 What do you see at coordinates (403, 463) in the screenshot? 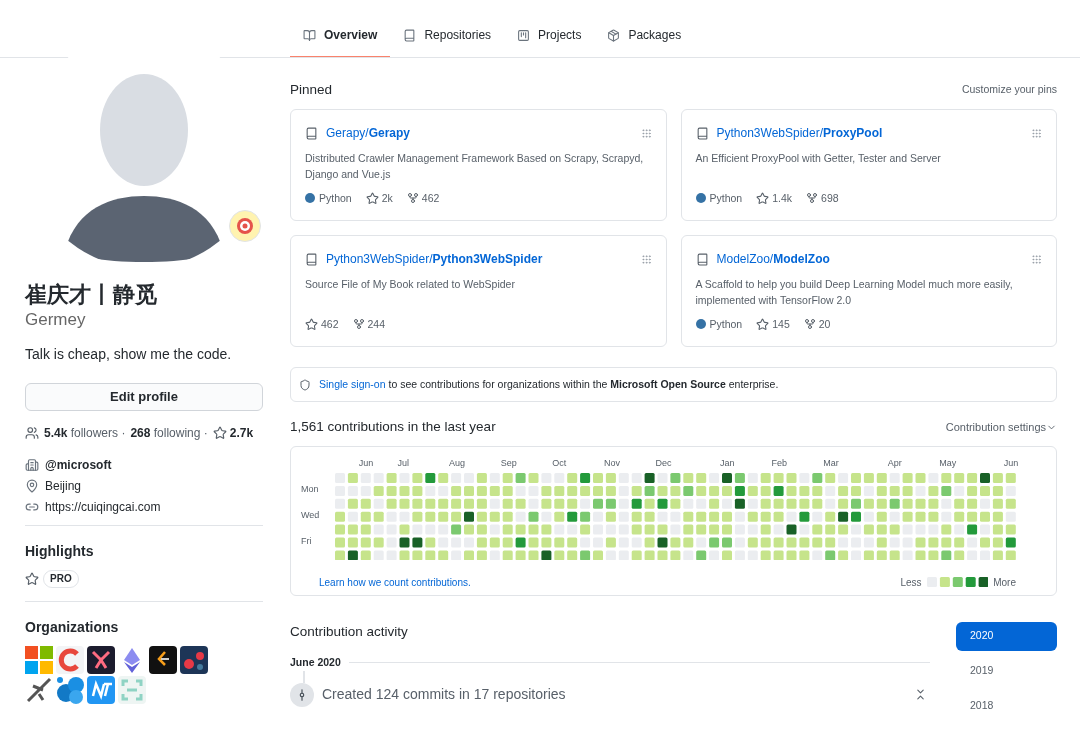
I see `month-label: Jul` at bounding box center [403, 463].